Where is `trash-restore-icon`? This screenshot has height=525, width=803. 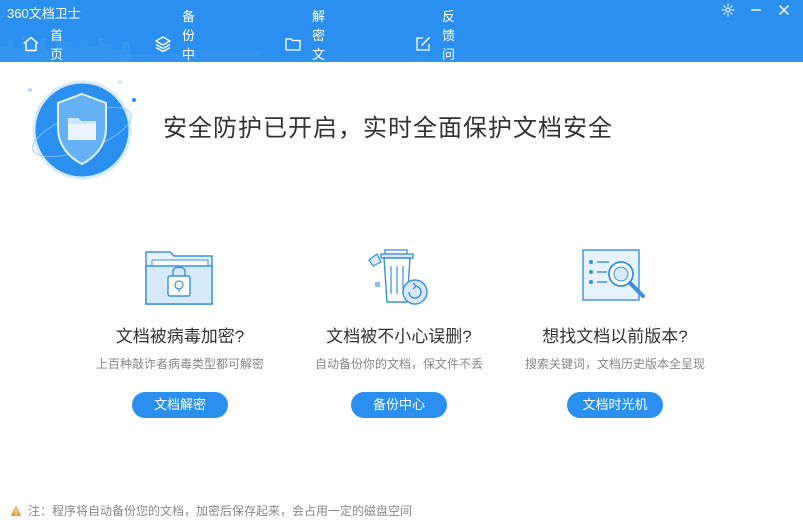
trash-restore-icon is located at coordinates (398, 277).